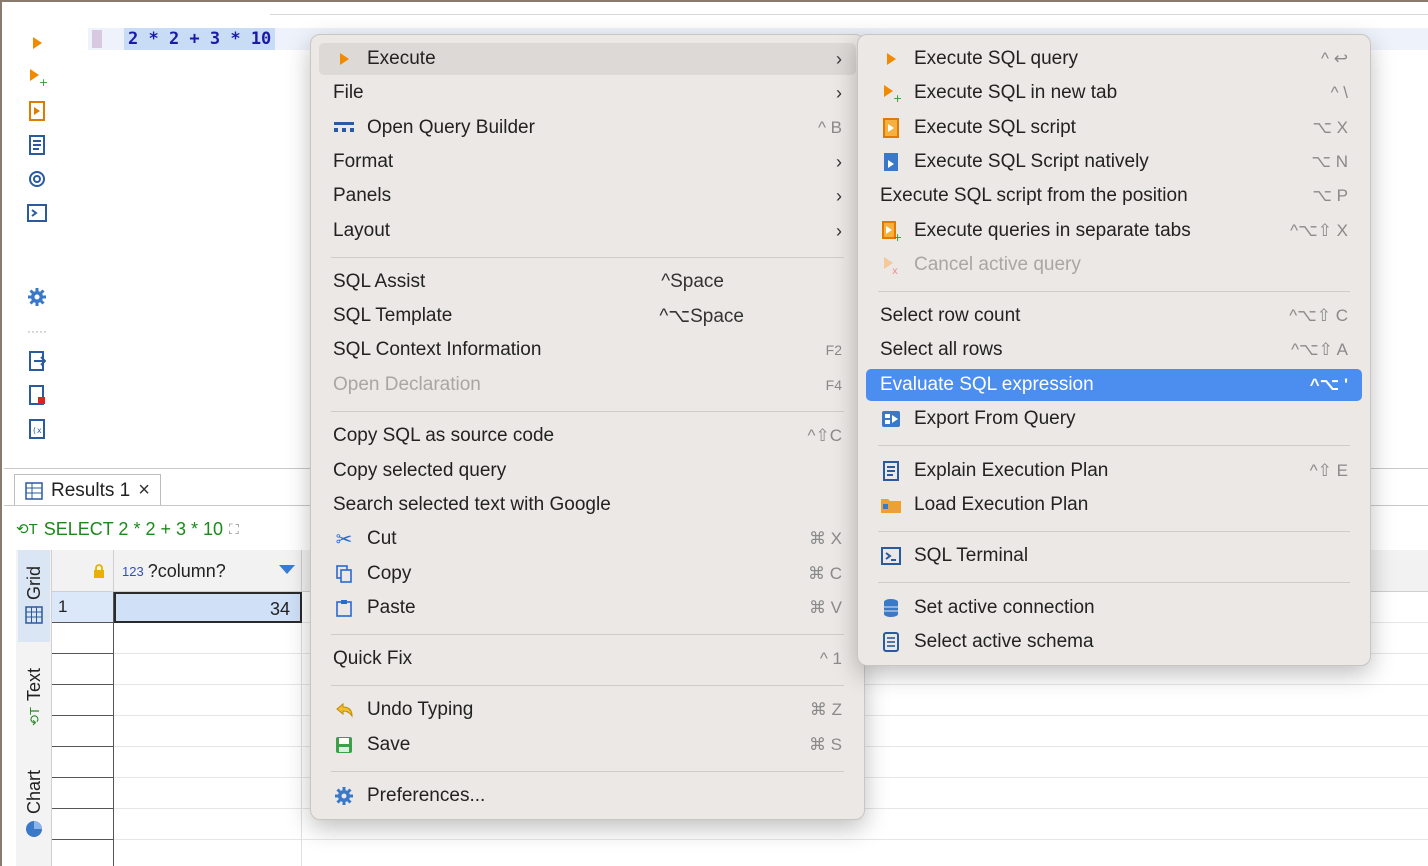 This screenshot has height=866, width=1428. What do you see at coordinates (1114, 608) in the screenshot?
I see `menu-item-set-active-connection: Set active connection` at bounding box center [1114, 608].